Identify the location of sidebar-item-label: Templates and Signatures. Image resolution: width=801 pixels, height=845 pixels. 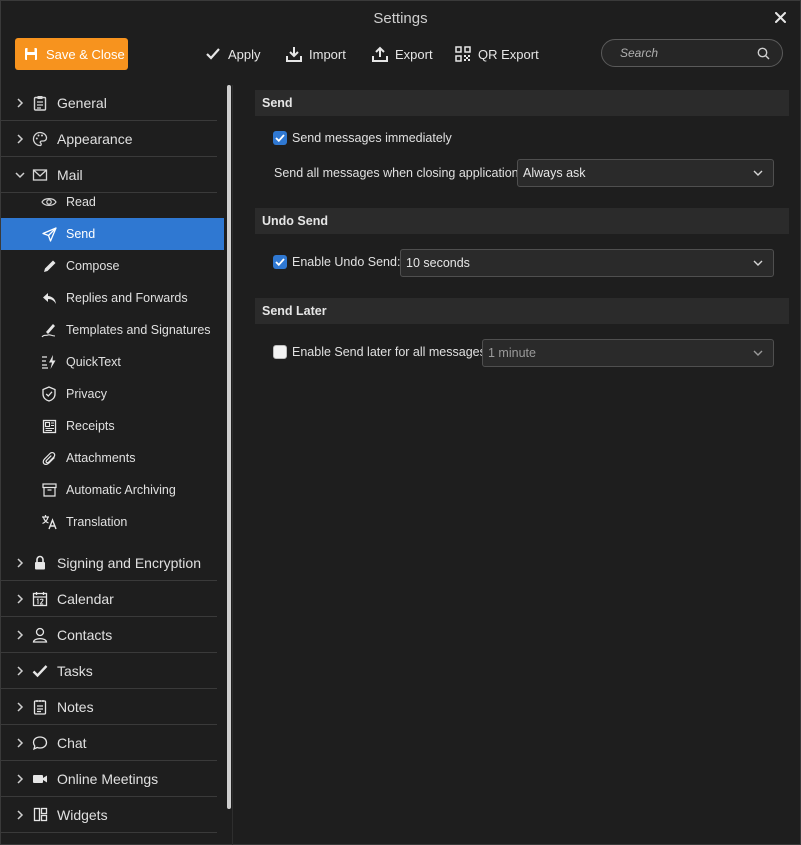
(138, 330).